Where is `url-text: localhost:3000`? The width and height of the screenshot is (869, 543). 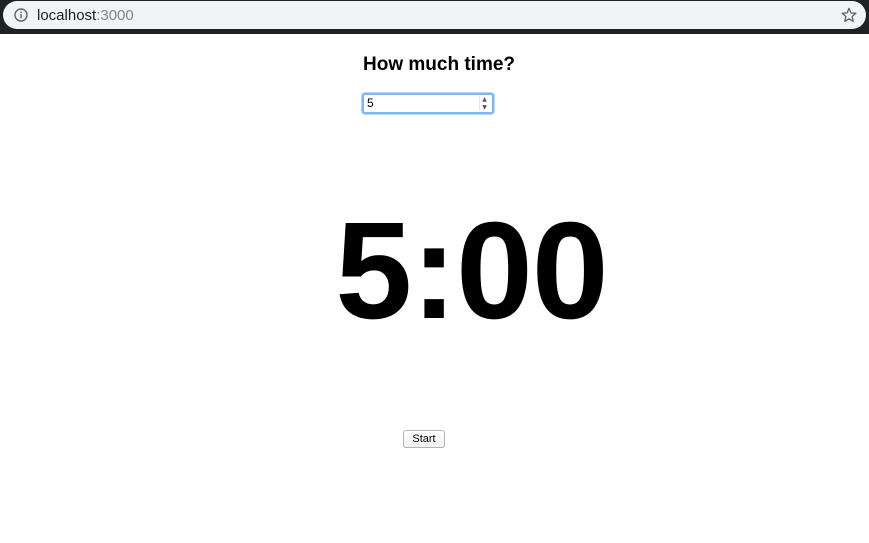
url-text: localhost:3000 is located at coordinates (85, 15).